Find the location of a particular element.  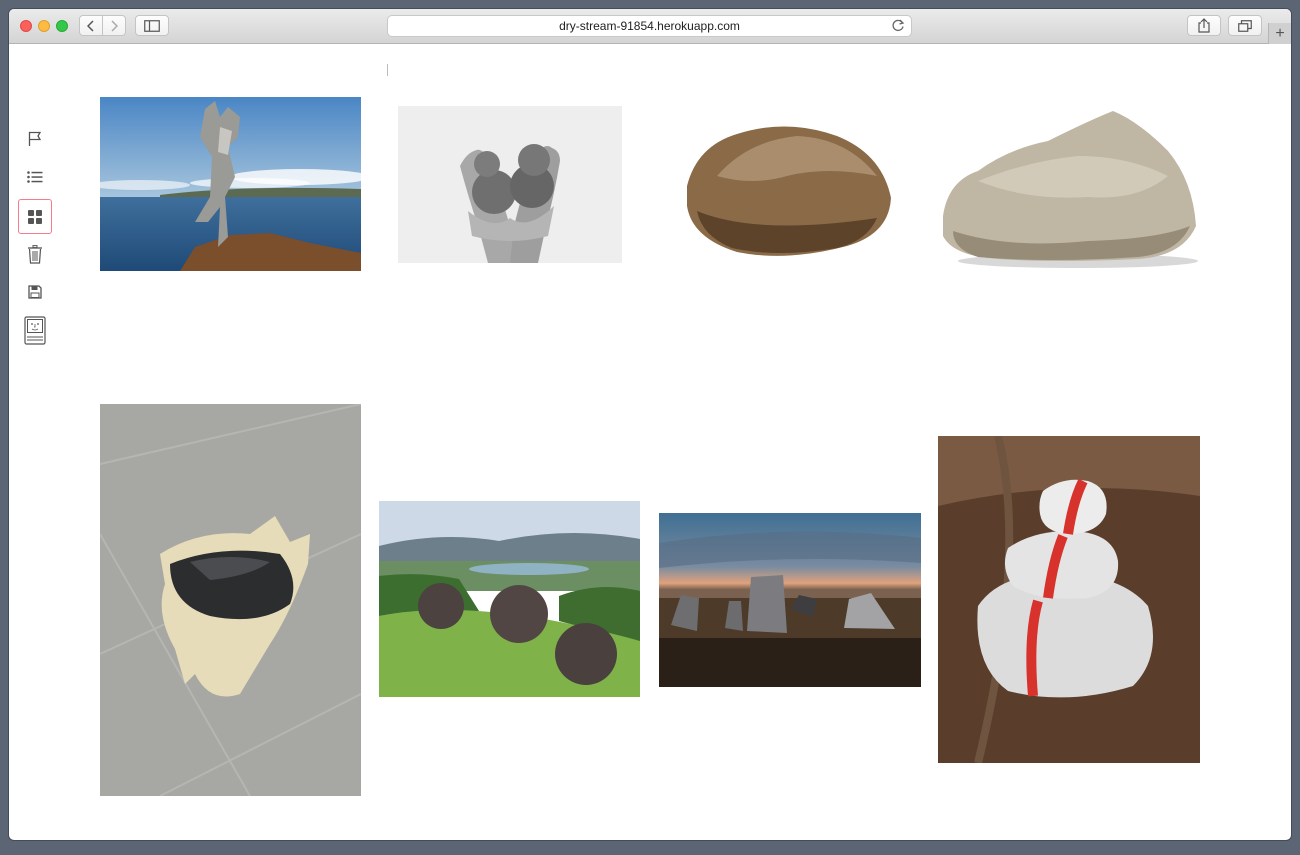

sidebar-item-grid is located at coordinates (35, 216).